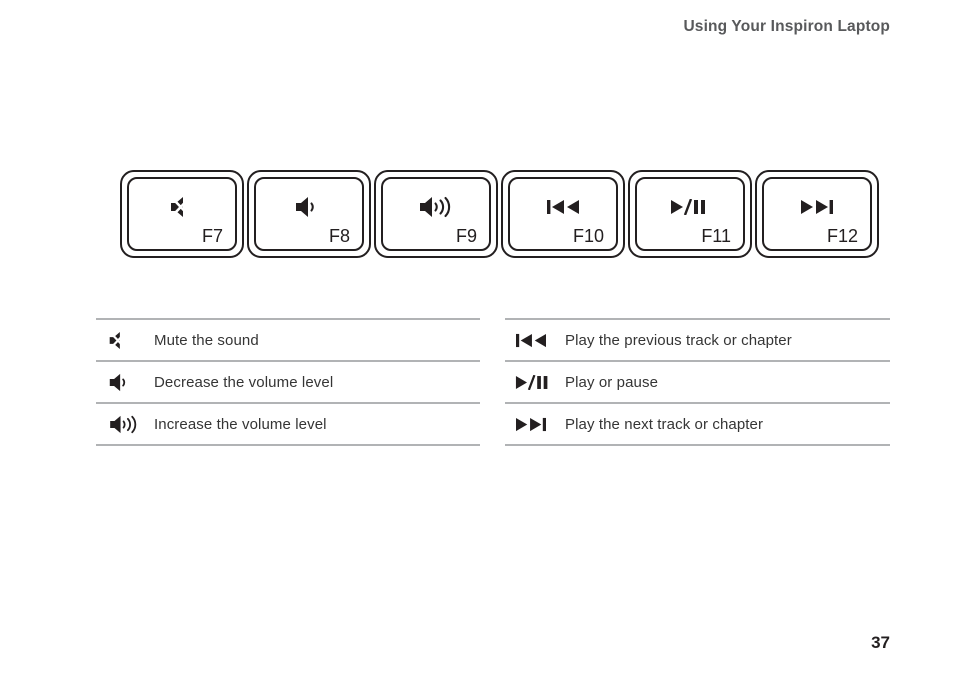 The height and width of the screenshot is (677, 954). What do you see at coordinates (339, 236) in the screenshot?
I see `key-f8-label: F8` at bounding box center [339, 236].